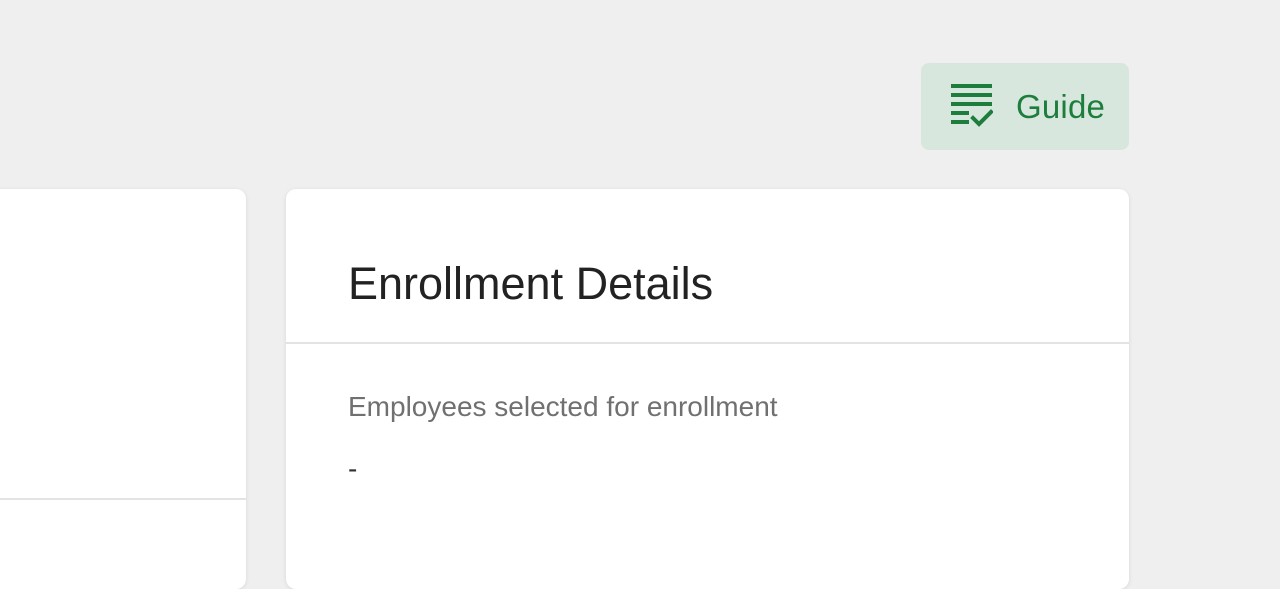 The height and width of the screenshot is (589, 1280). What do you see at coordinates (563, 406) in the screenshot?
I see `employees-selected-label: Employees selected for enrollment` at bounding box center [563, 406].